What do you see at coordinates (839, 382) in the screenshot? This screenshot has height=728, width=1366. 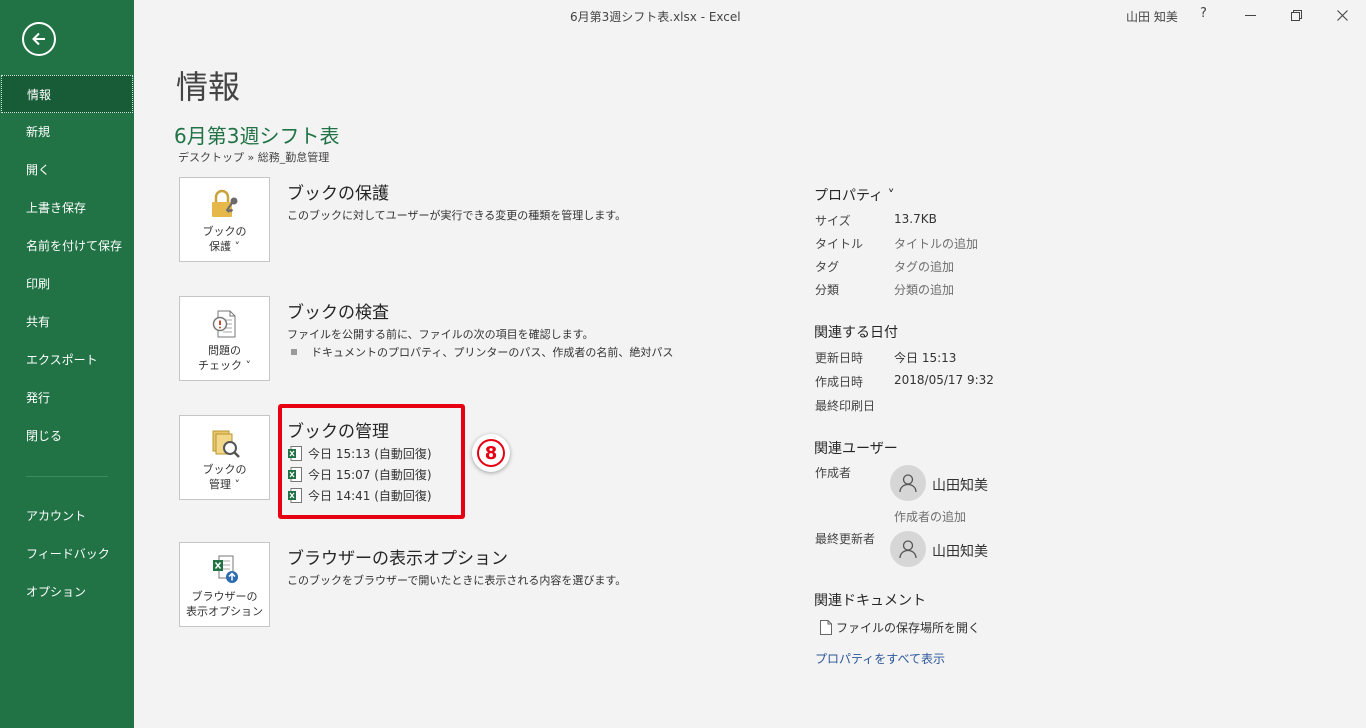 I see `created-label: 作成日時` at bounding box center [839, 382].